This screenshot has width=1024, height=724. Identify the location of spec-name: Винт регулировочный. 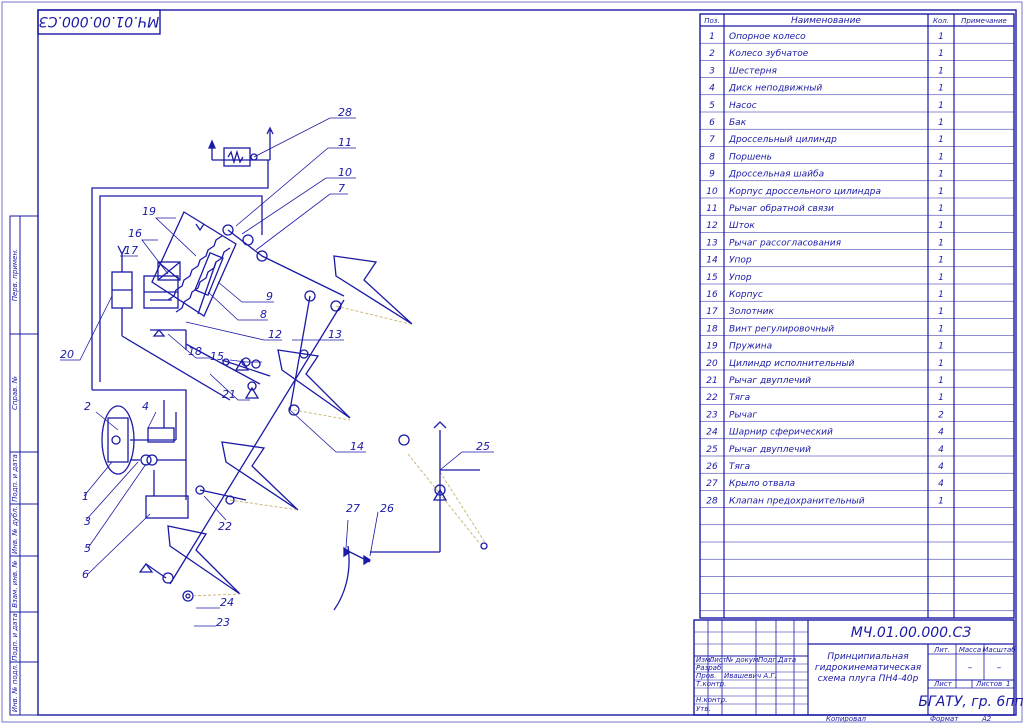
(781, 329).